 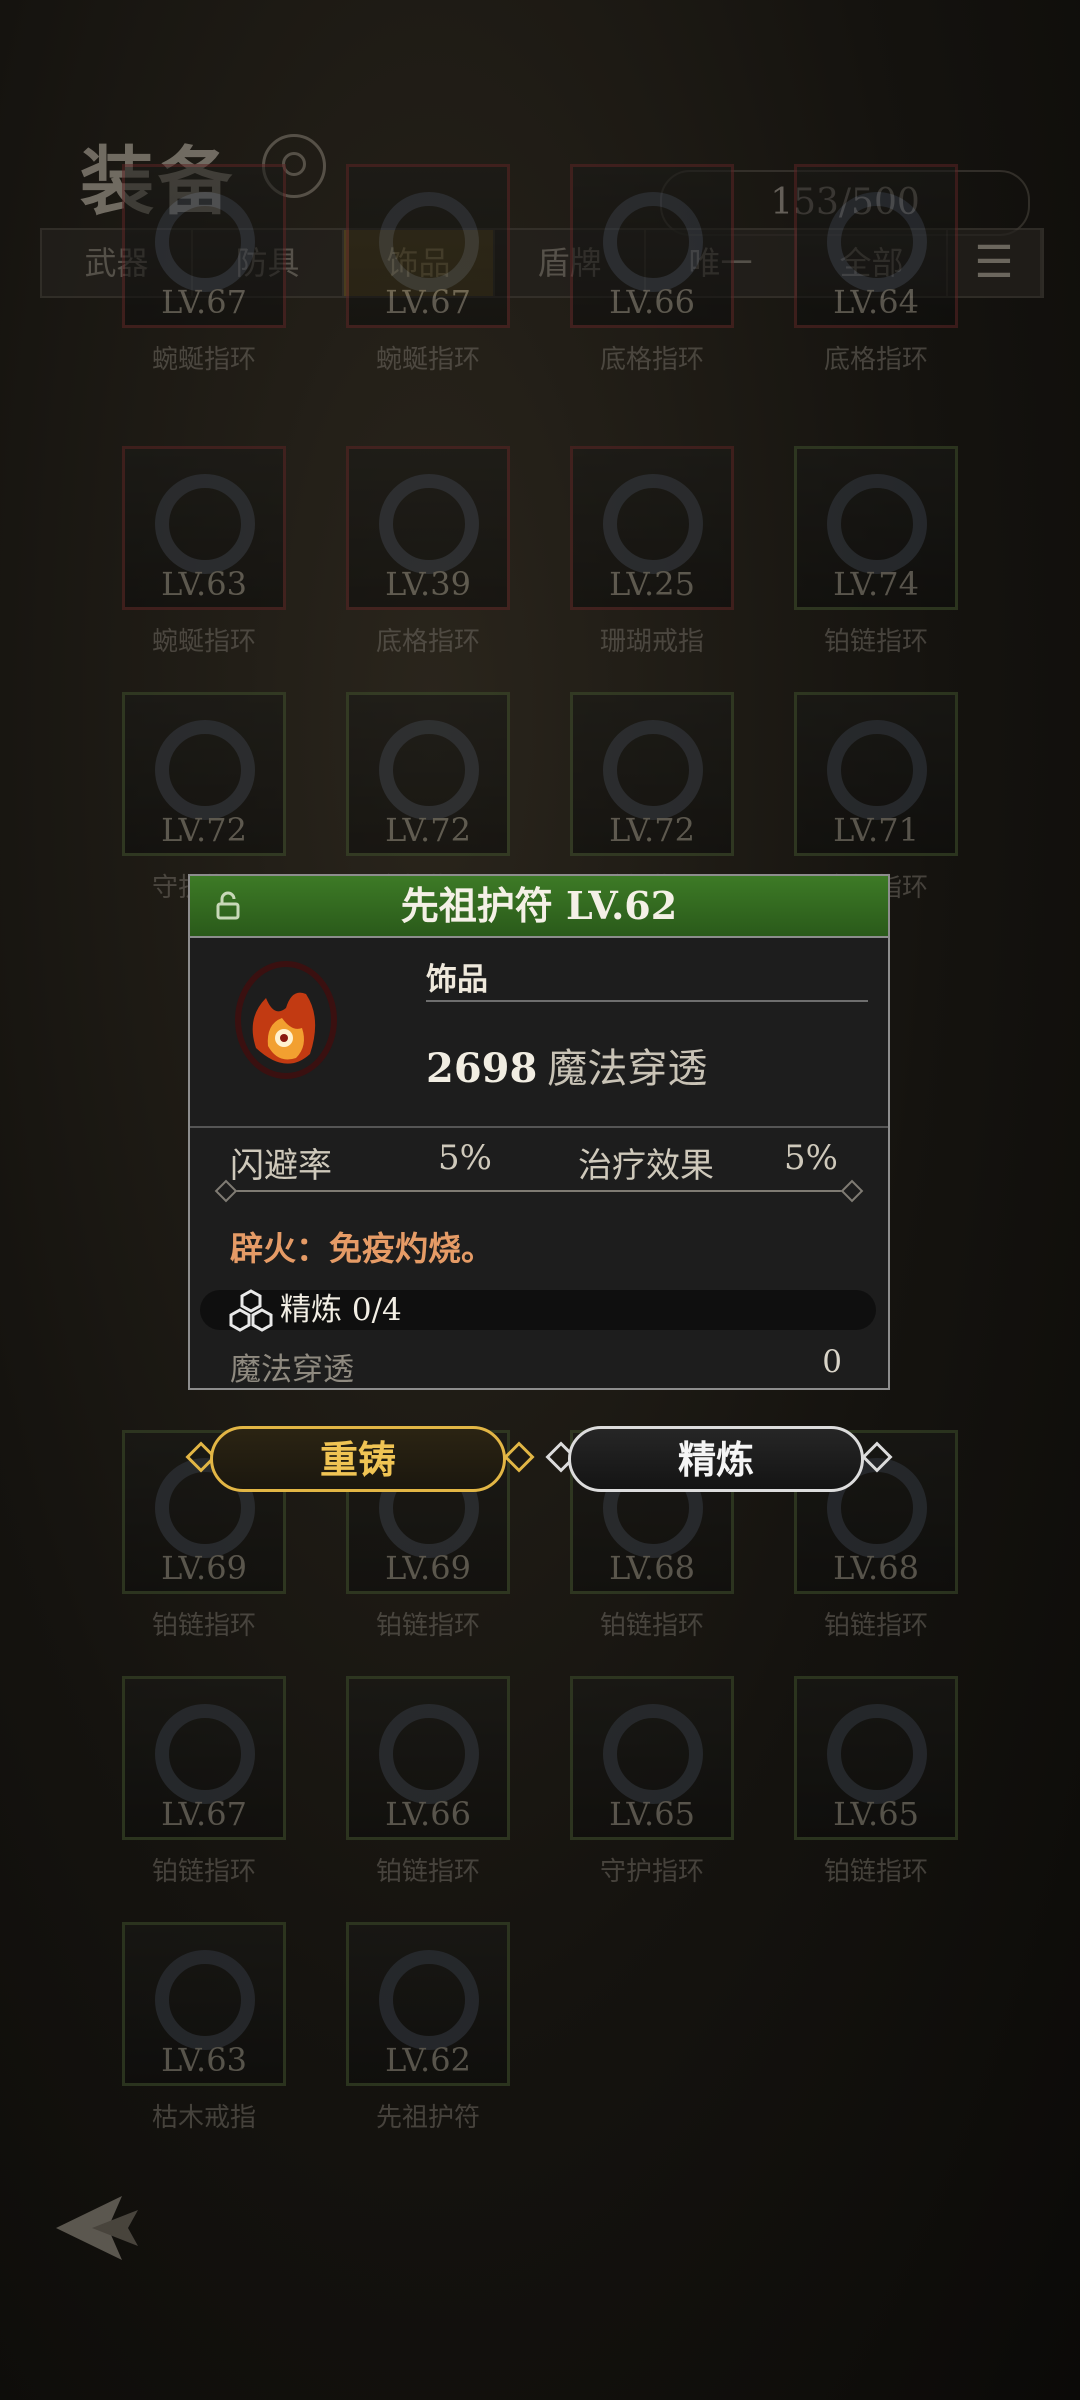 I want to click on filter-icon: ☰, so click(x=995, y=263).